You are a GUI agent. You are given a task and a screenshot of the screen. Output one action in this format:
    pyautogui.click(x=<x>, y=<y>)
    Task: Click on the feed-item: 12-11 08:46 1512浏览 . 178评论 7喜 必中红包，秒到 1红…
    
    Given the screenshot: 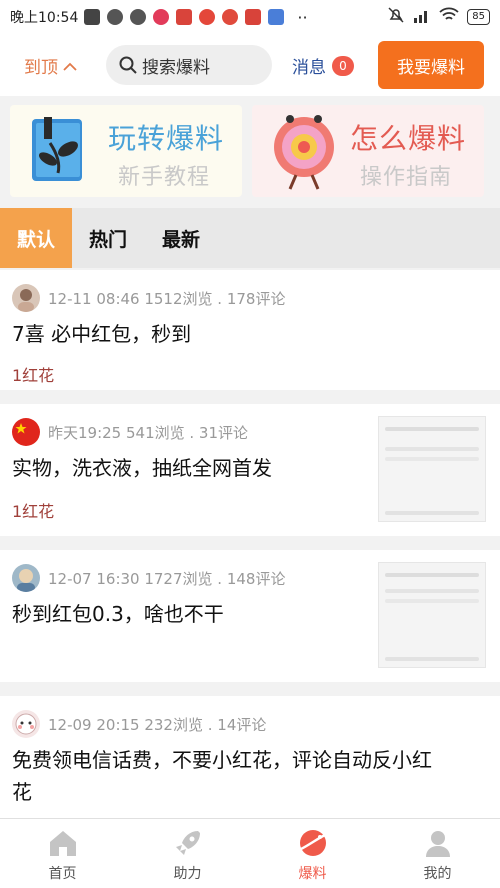 What is the action you would take?
    pyautogui.click(x=250, y=330)
    